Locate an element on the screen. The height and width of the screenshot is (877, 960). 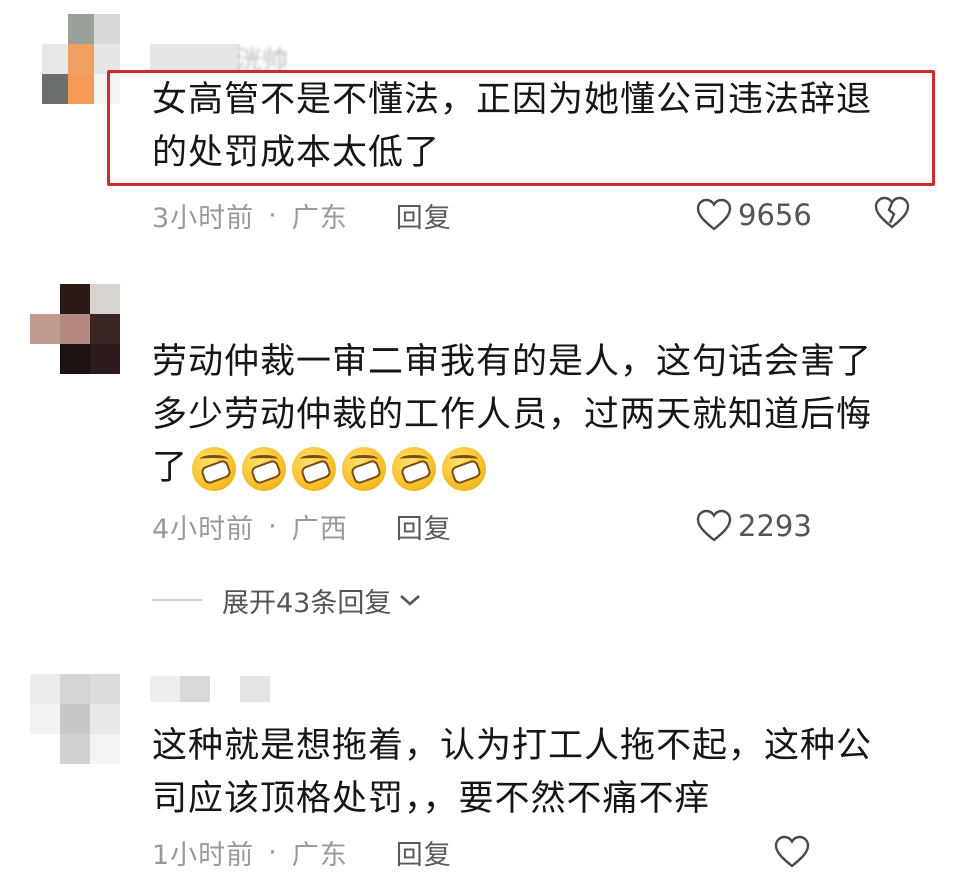
like-button is located at coordinates (795, 852).